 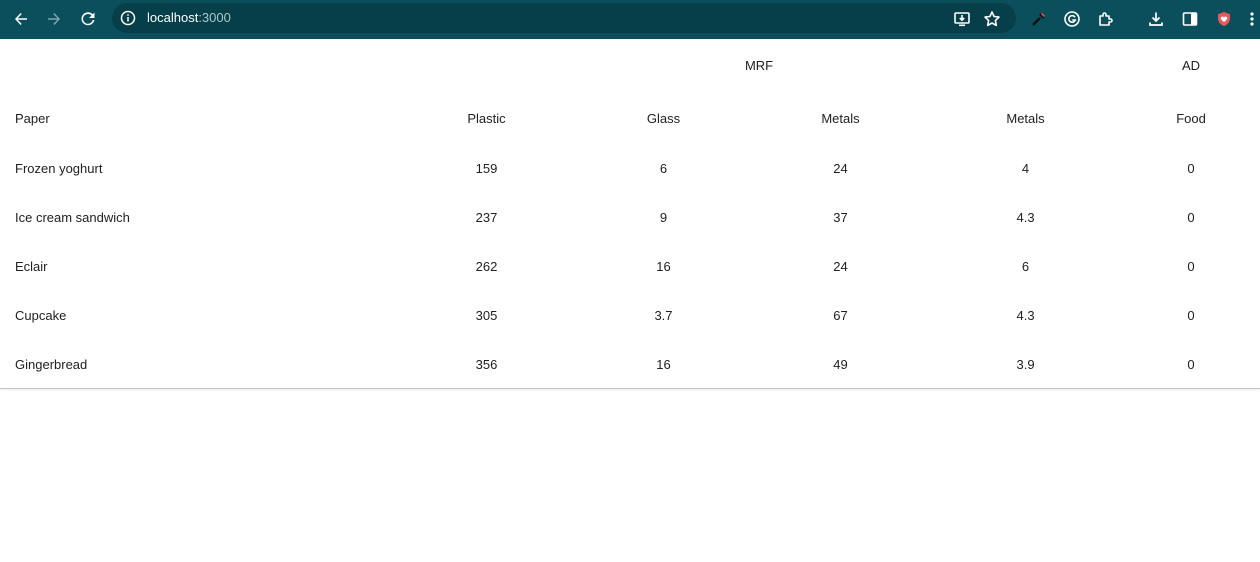 What do you see at coordinates (630, 168) in the screenshot?
I see `table-row: Frozen yoghurt 159 6 24 4 0` at bounding box center [630, 168].